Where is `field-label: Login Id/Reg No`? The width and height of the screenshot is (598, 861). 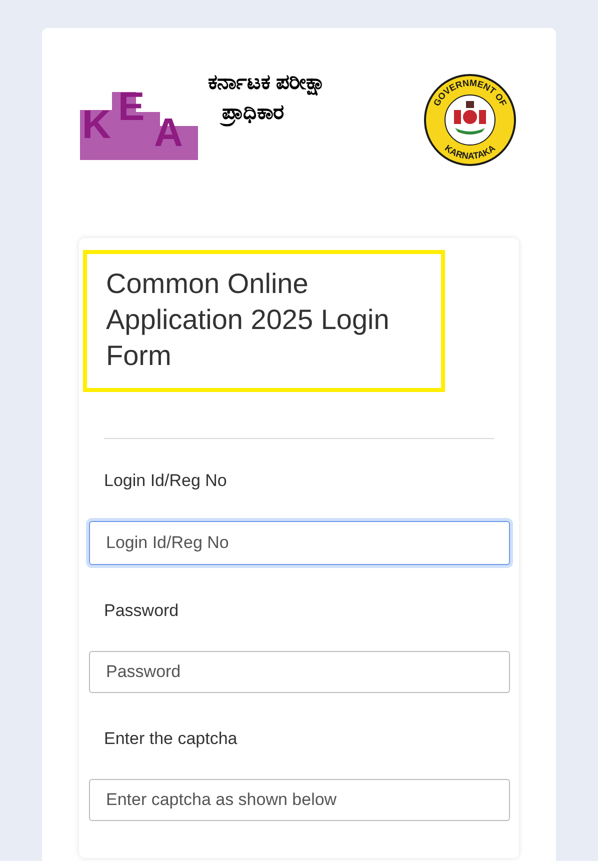 field-label: Login Id/Reg No is located at coordinates (166, 481).